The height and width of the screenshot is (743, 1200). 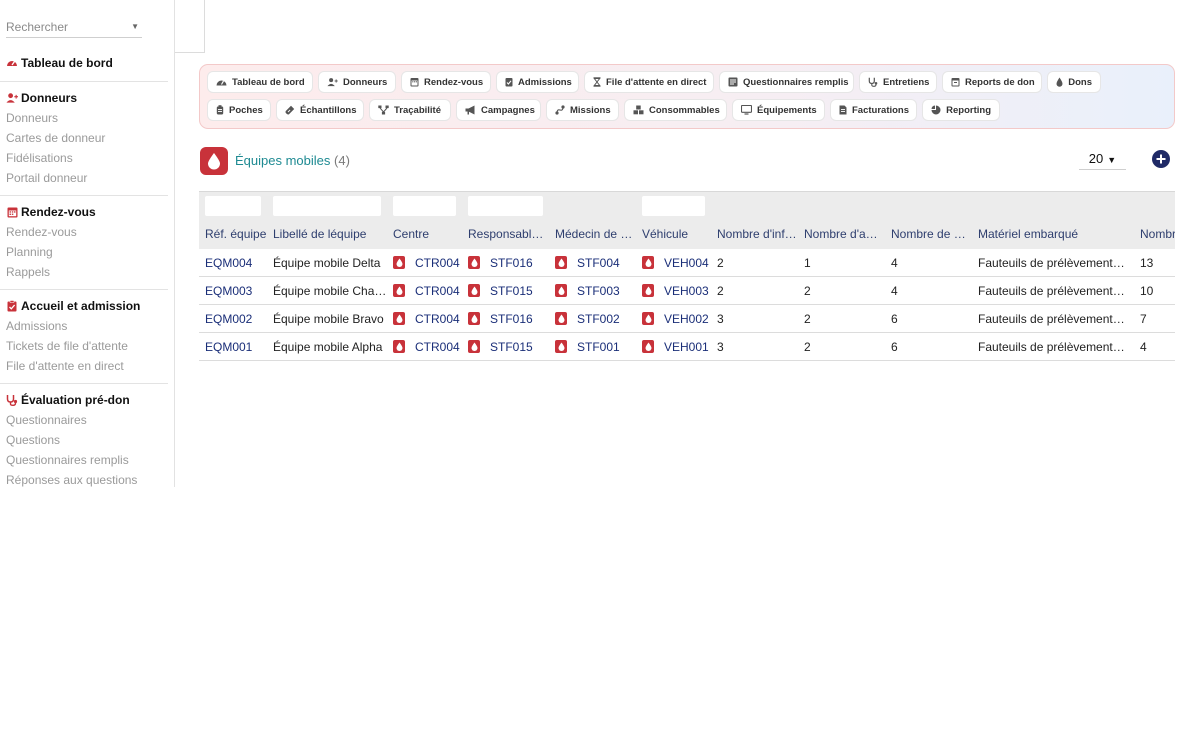 What do you see at coordinates (1102, 159) in the screenshot?
I see `page-size-select: 20 ▼` at bounding box center [1102, 159].